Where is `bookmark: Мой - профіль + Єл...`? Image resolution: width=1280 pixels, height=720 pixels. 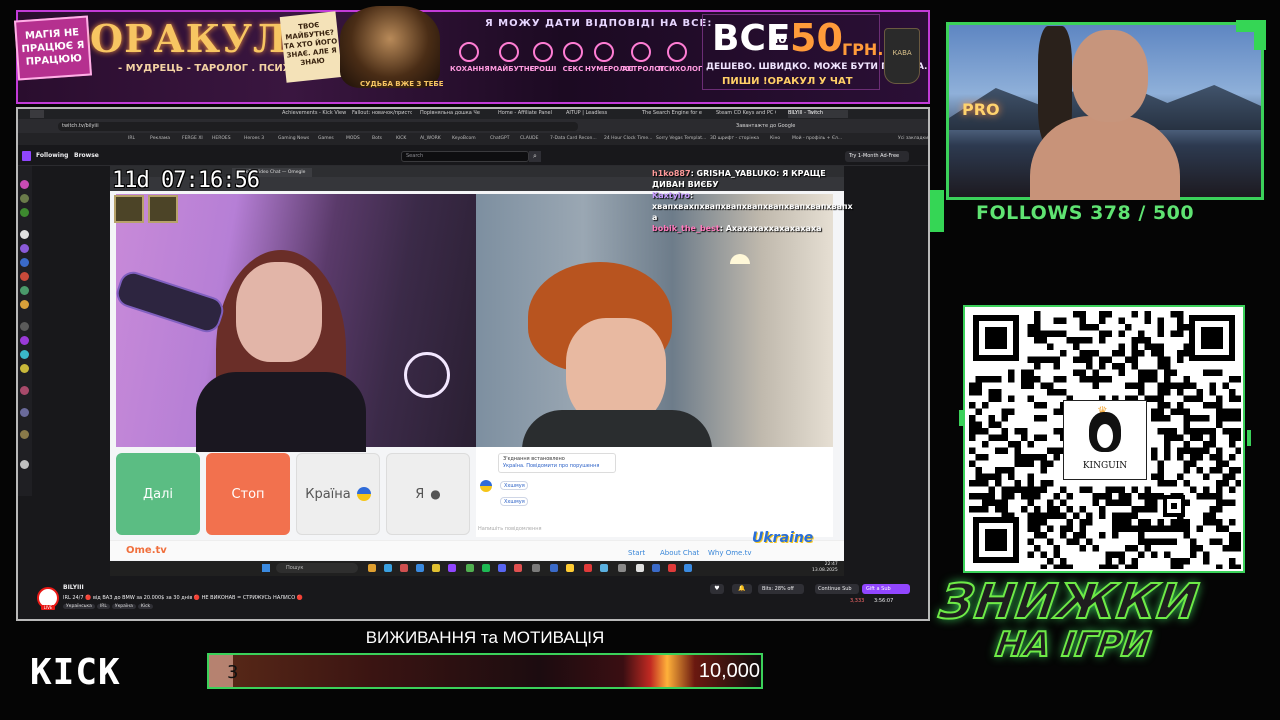
bookmark: Мой - профіль + Єл... is located at coordinates (817, 138).